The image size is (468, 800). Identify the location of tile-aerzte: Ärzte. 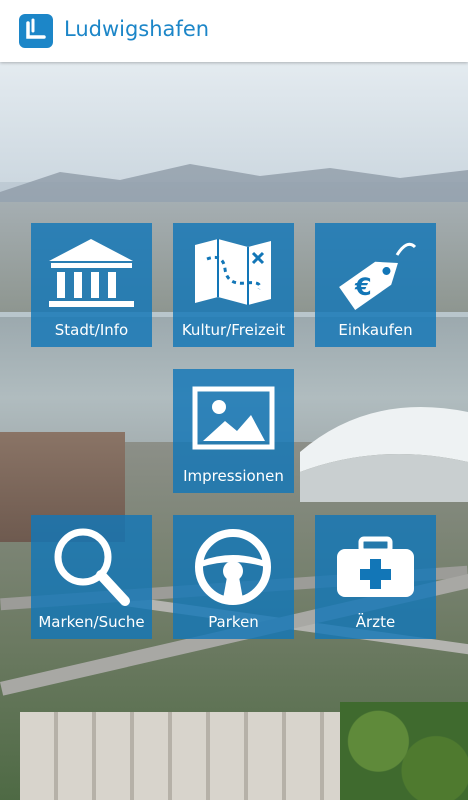
(375, 577).